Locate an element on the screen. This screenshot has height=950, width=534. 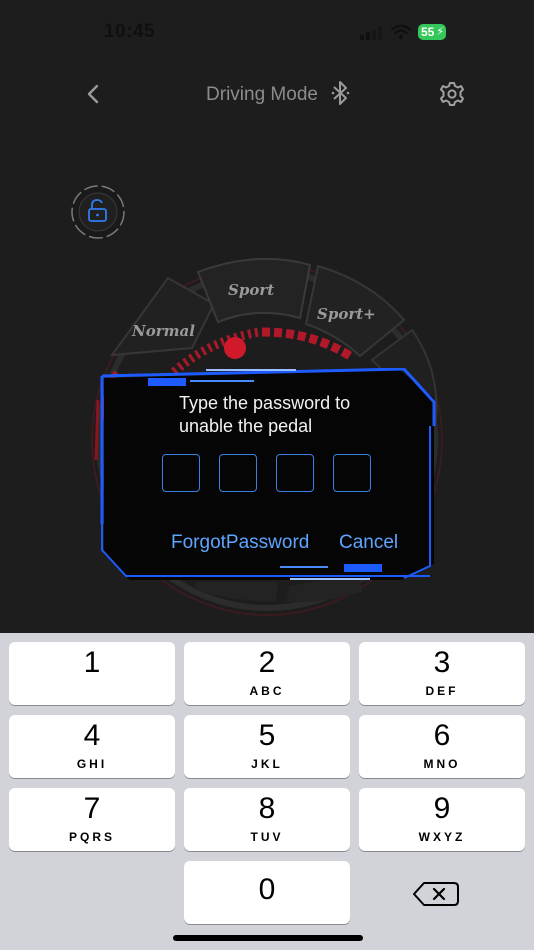
key-digit: 7 is located at coordinates (92, 808).